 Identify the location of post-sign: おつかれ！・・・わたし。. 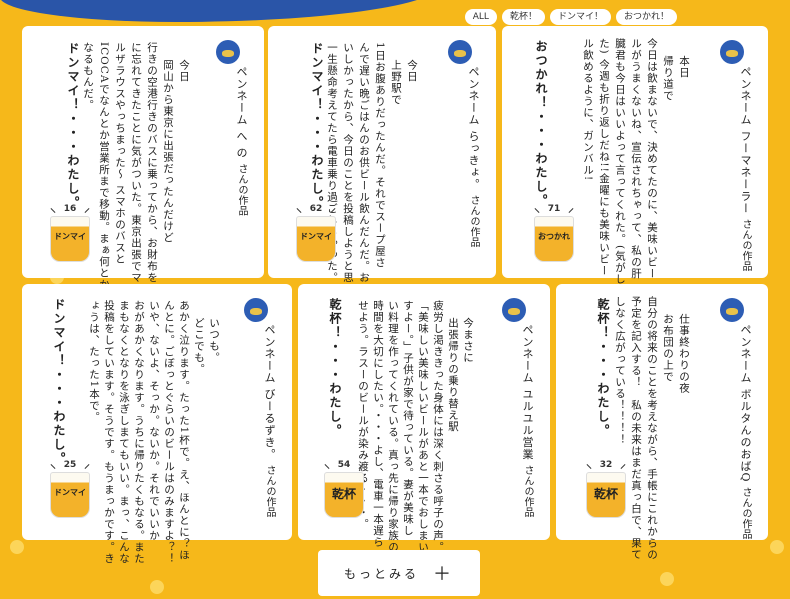
(541, 124).